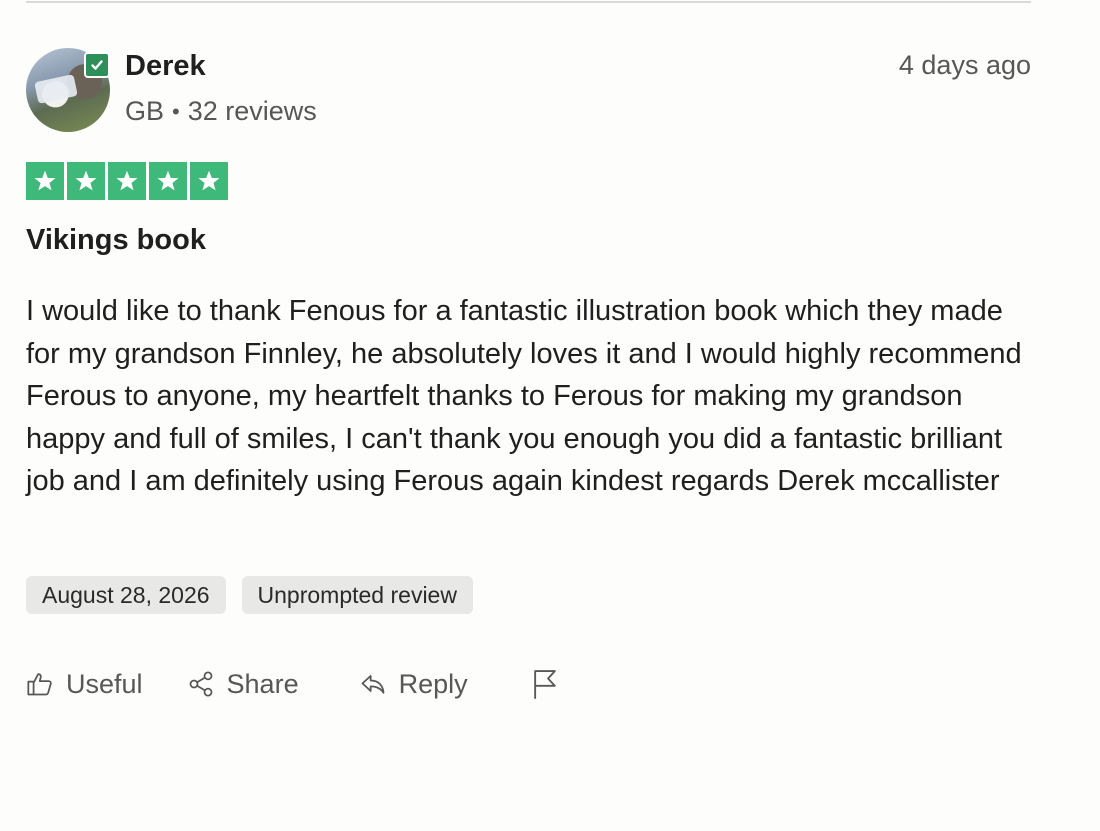  I want to click on review-chips: August 28, 2026 Unprompted review, so click(249, 595).